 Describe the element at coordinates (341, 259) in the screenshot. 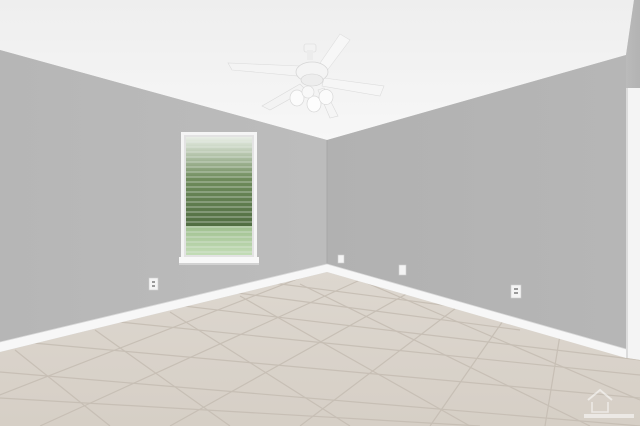

I see `outlet-corner` at that location.